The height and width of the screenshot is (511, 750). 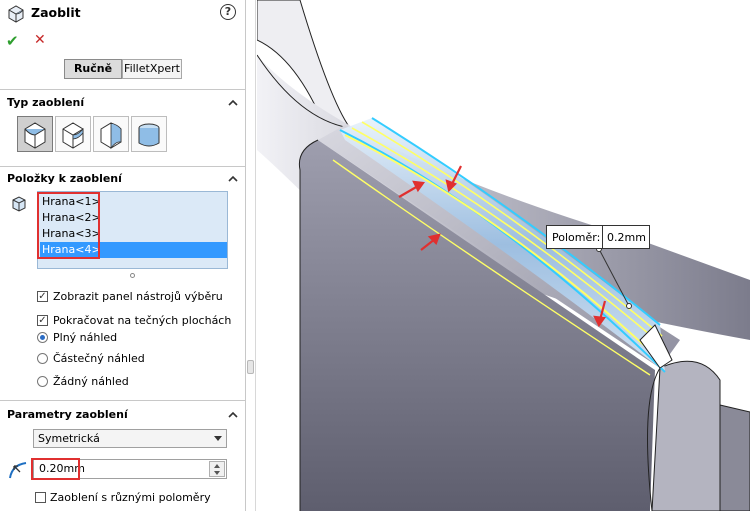 I want to click on callout-label: Poloměr:, so click(x=576, y=237).